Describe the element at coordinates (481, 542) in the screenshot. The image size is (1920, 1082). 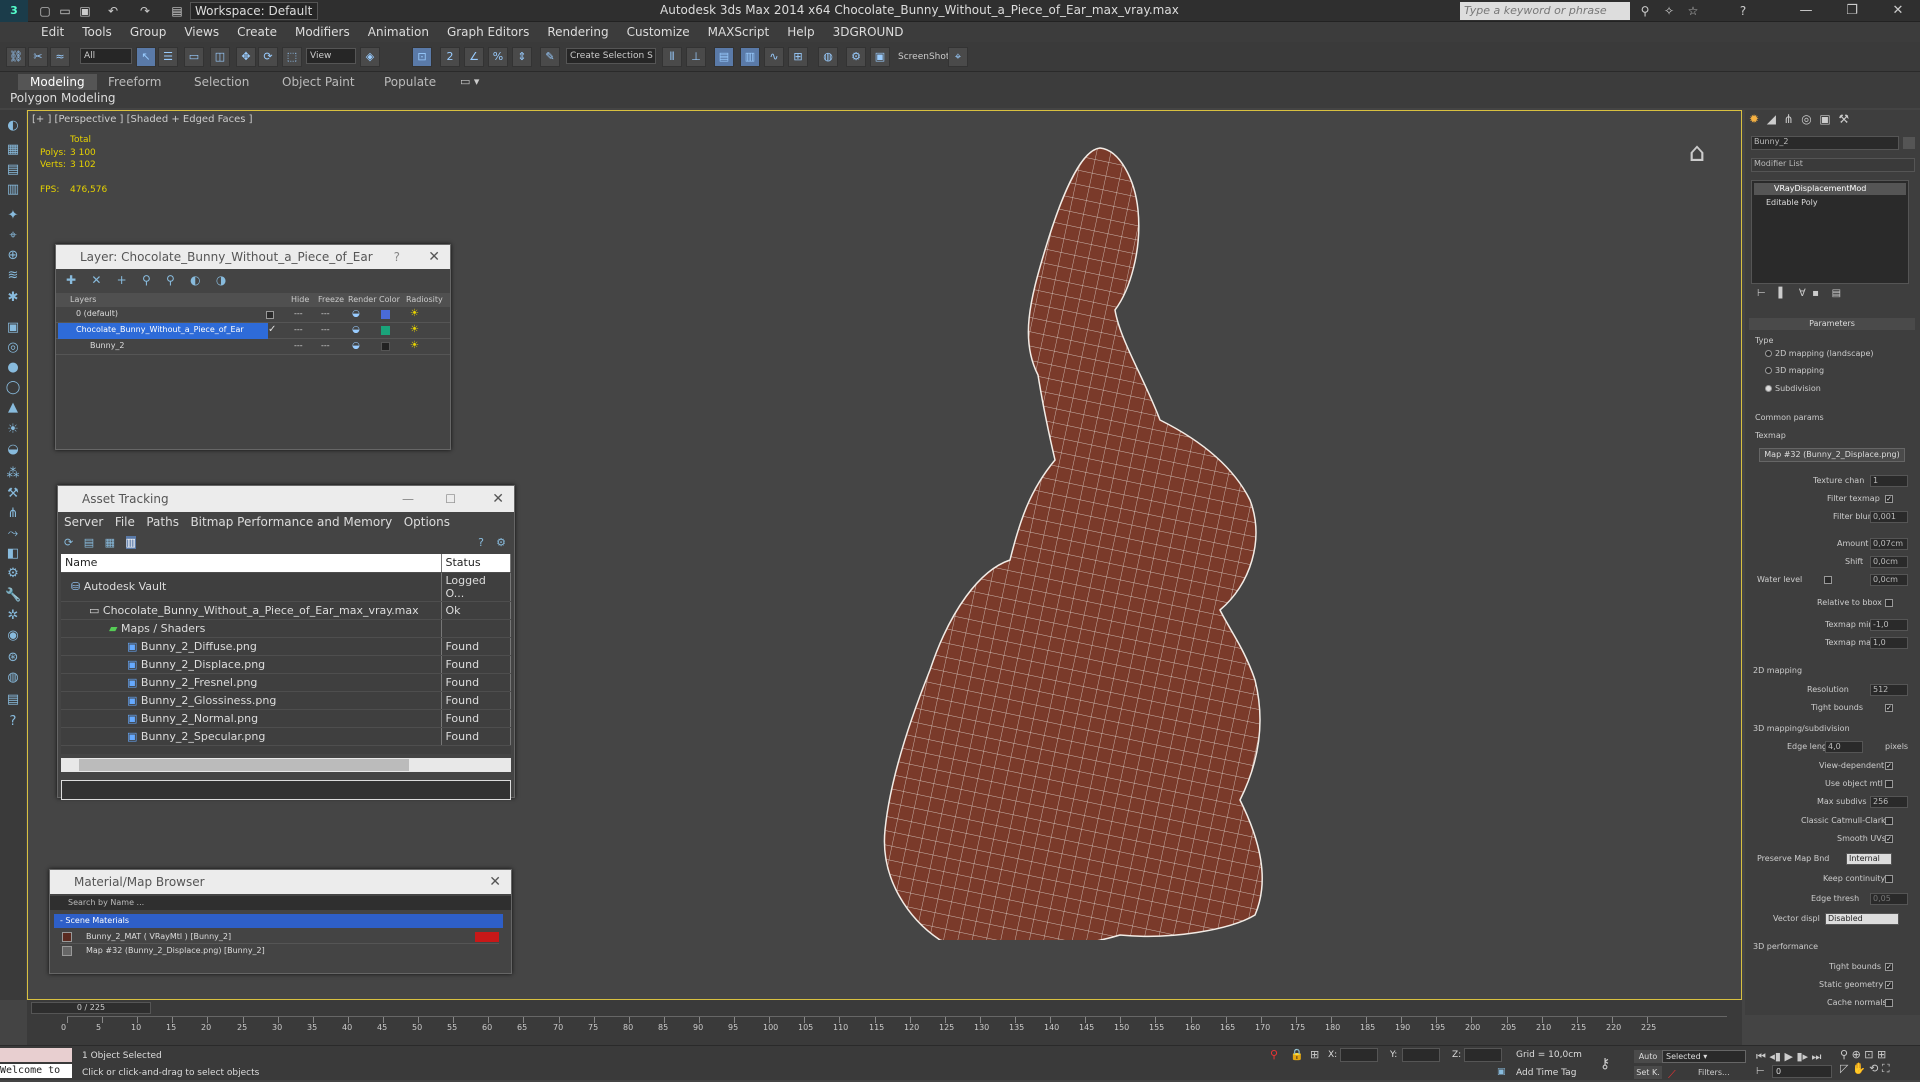
I see `asset-help-icon: ?` at that location.